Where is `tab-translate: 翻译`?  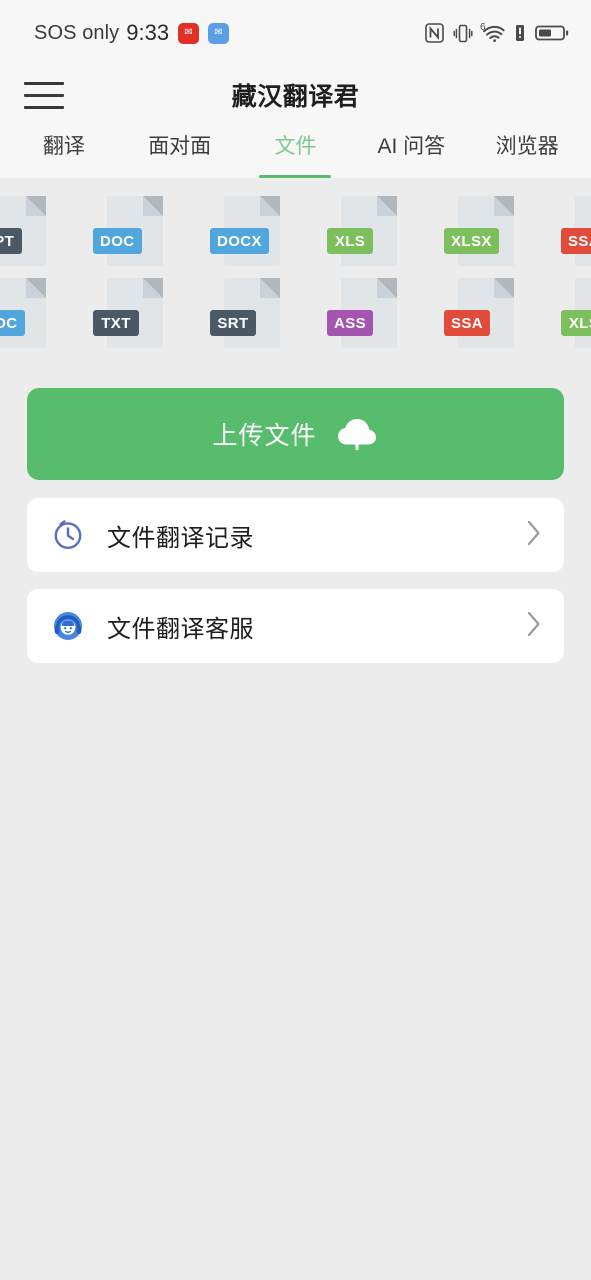 tab-translate: 翻译 is located at coordinates (64, 151).